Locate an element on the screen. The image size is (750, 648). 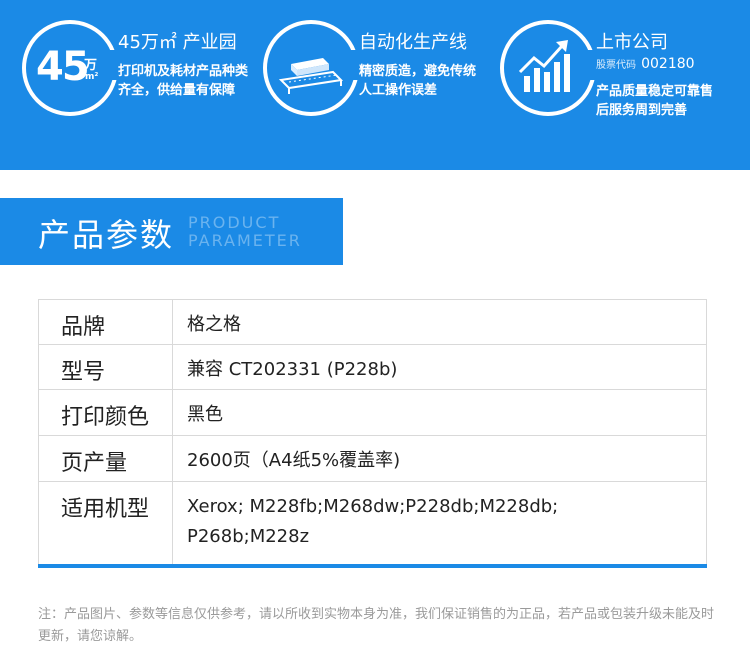
param-label: 打印颜色 is located at coordinates (105, 412).